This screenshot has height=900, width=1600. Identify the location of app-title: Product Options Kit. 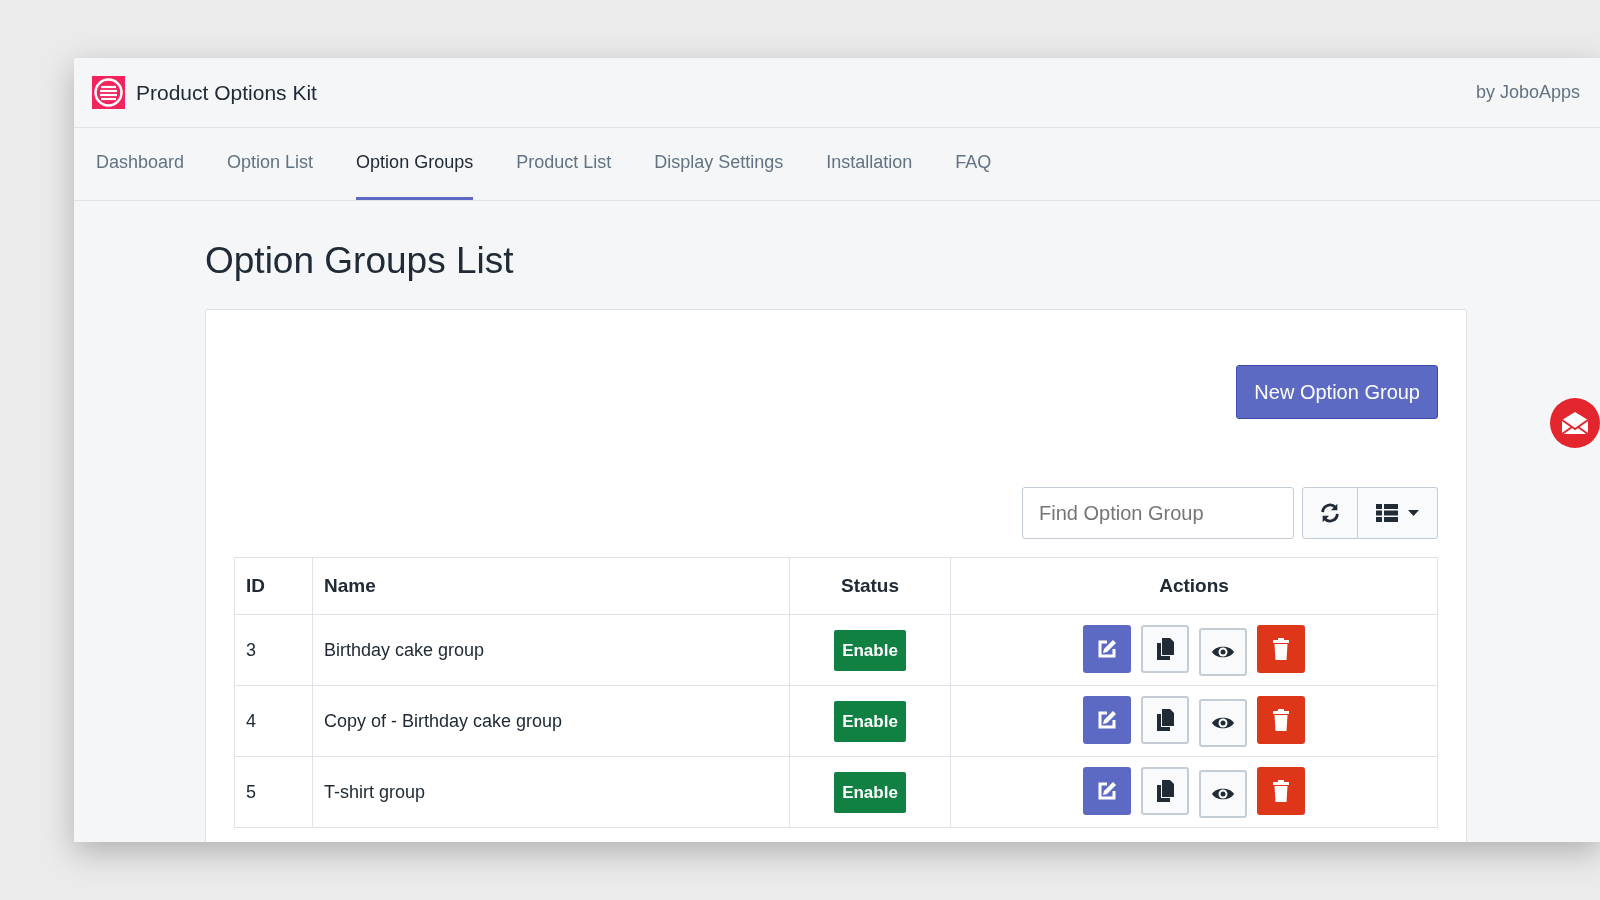
(226, 92).